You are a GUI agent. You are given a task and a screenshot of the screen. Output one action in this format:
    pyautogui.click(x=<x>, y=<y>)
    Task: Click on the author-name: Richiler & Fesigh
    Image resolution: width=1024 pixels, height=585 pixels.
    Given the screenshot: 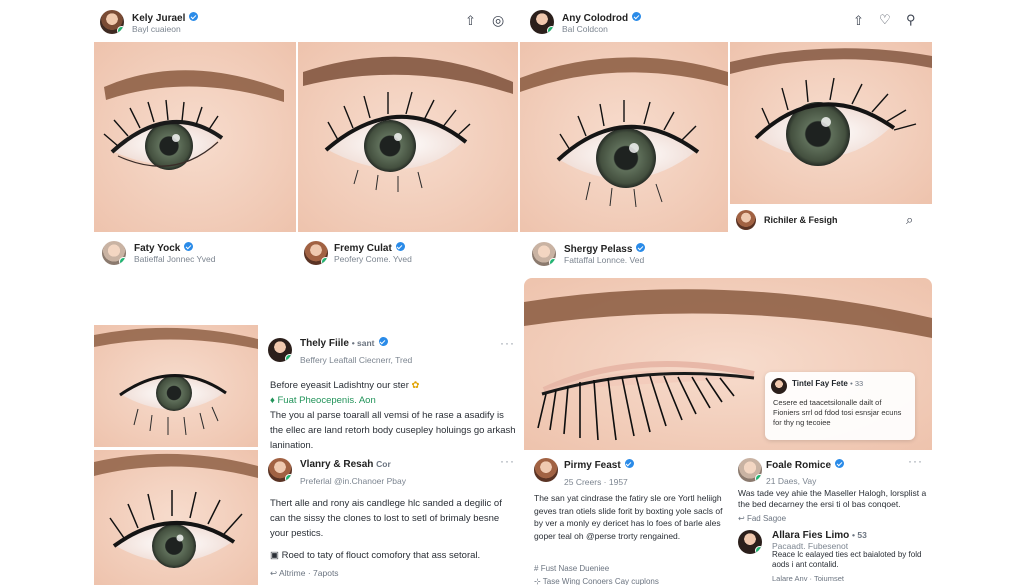 What is the action you would take?
    pyautogui.click(x=801, y=220)
    